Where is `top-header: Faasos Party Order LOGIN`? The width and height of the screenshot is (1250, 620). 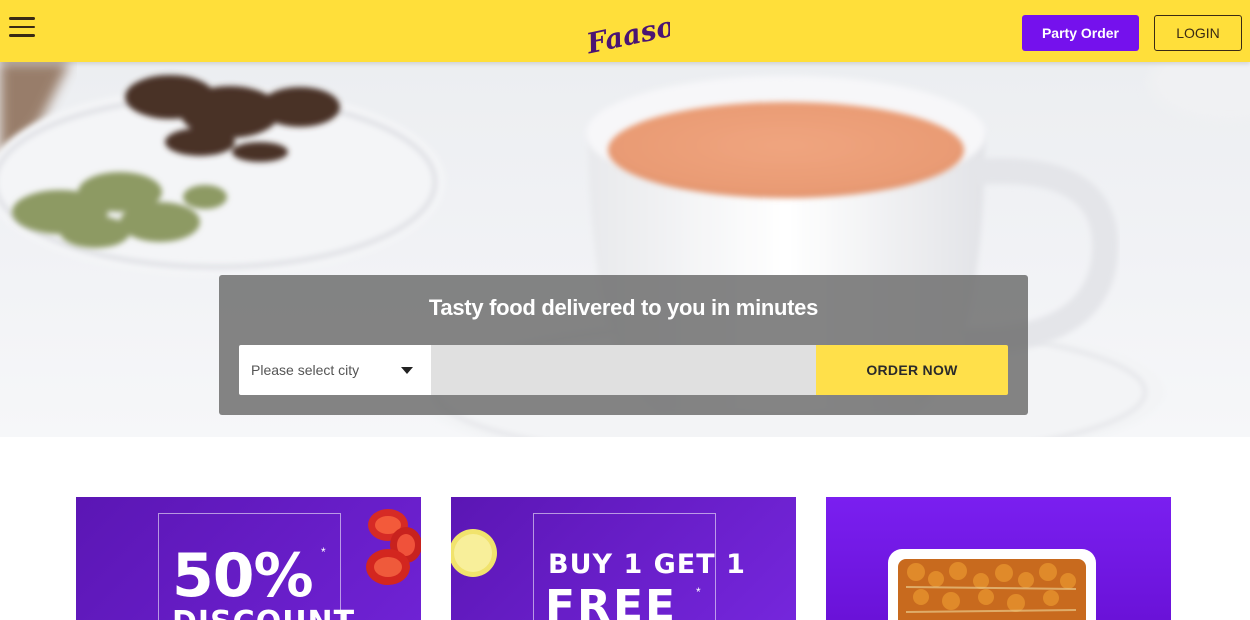
top-header: Faasos Party Order LOGIN is located at coordinates (625, 31).